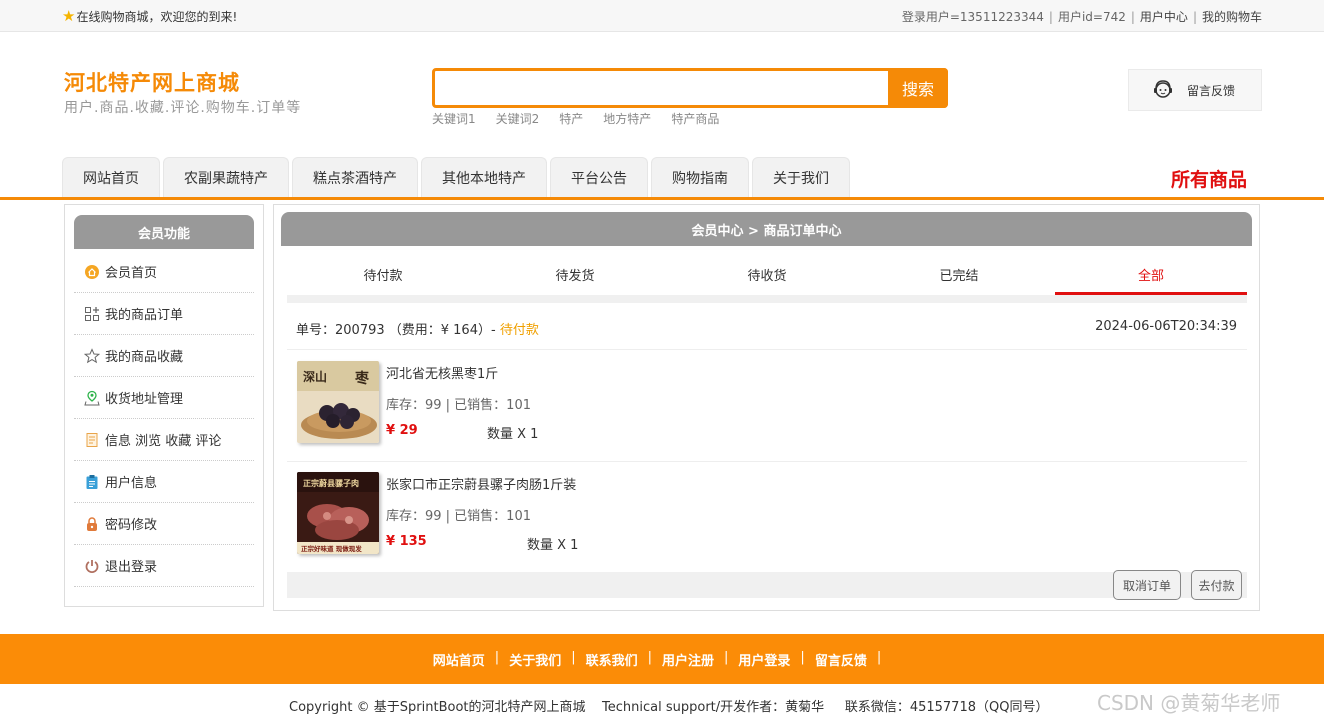 This screenshot has height=723, width=1324. What do you see at coordinates (92, 398) in the screenshot?
I see `location-icon` at bounding box center [92, 398].